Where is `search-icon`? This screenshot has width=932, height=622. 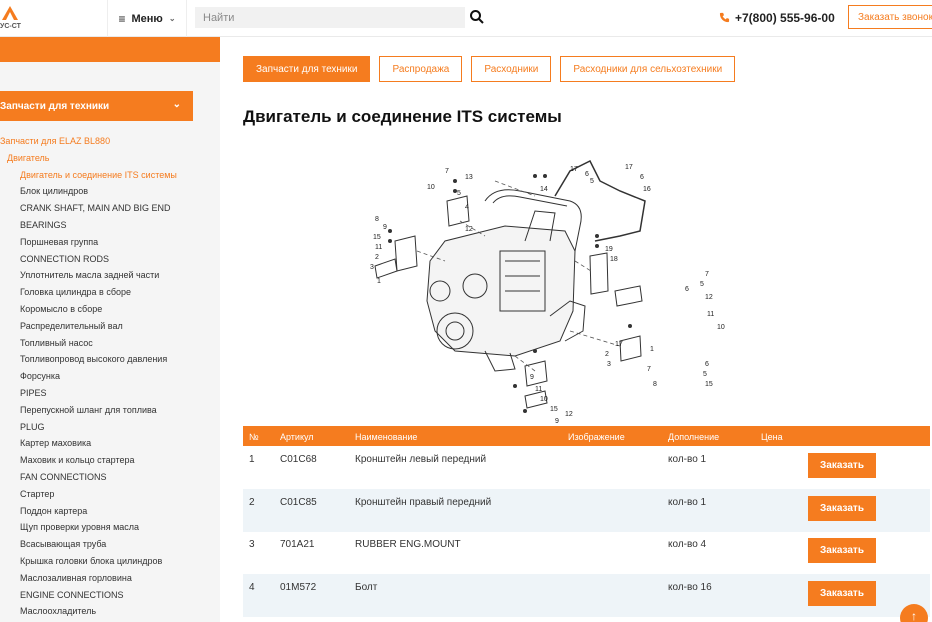 search-icon is located at coordinates (477, 17).